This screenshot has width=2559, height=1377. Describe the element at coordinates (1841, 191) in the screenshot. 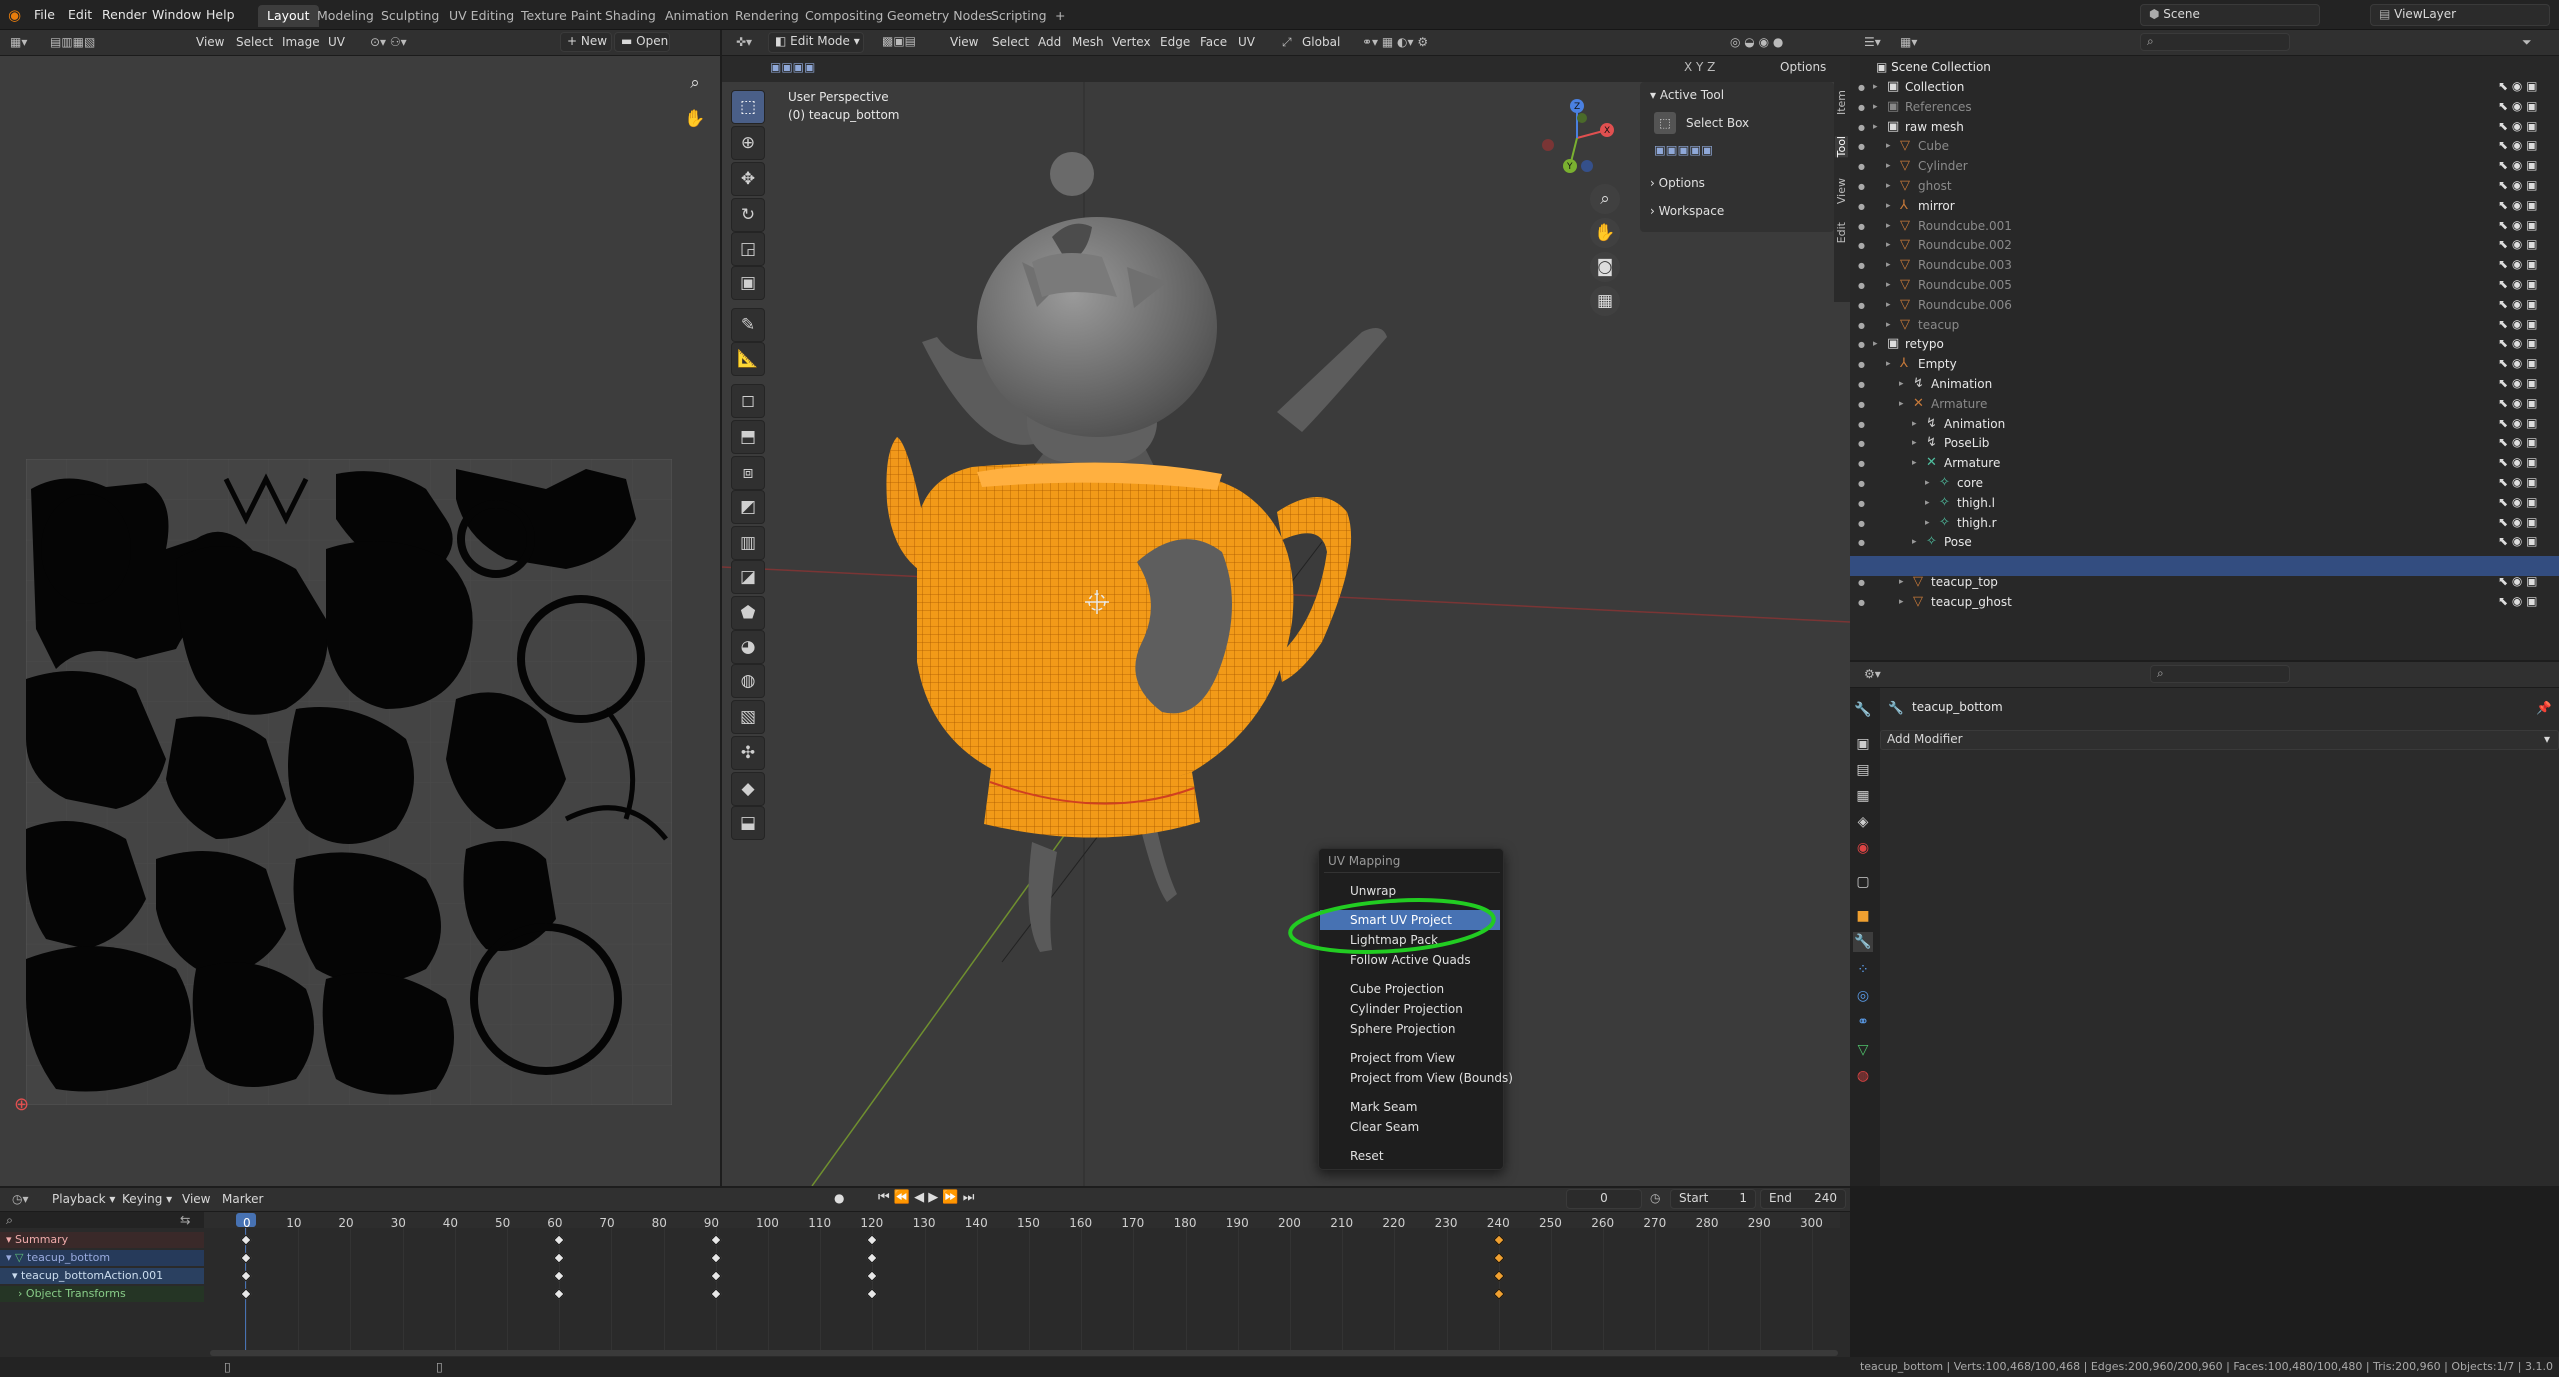

I see `tab-view: View` at that location.